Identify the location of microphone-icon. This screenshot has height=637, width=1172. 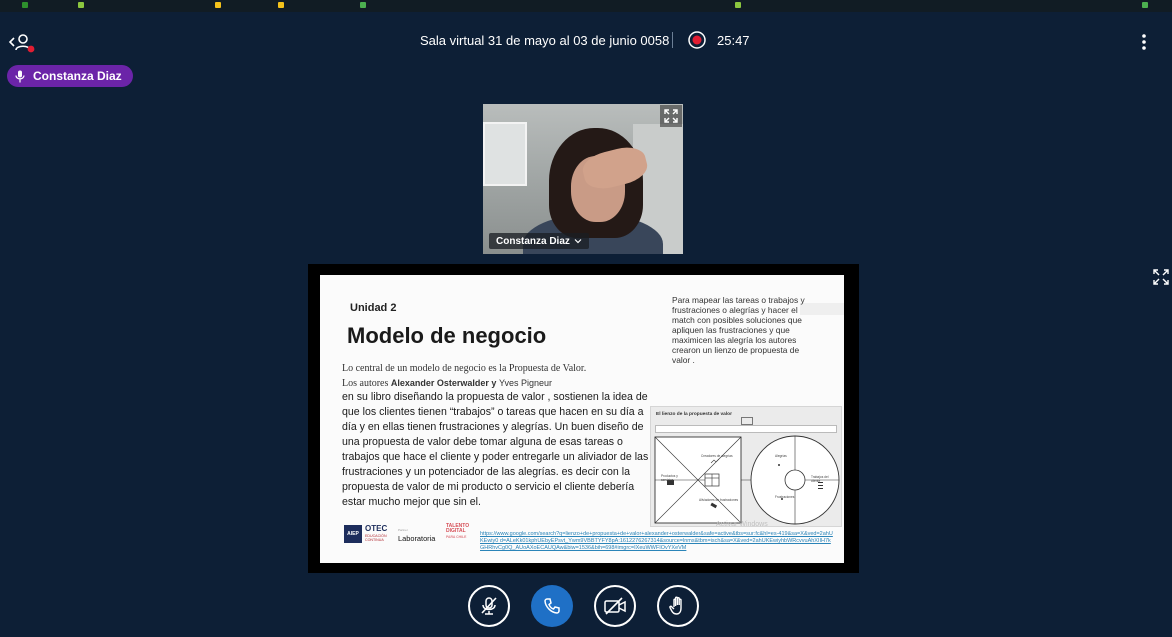
(20, 76).